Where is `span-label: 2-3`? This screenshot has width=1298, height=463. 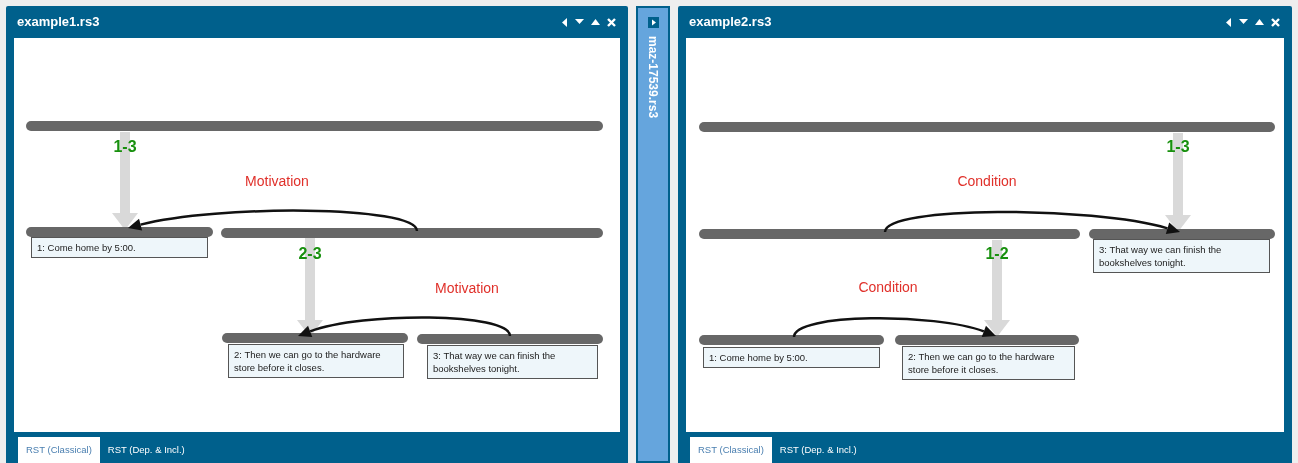 span-label: 2-3 is located at coordinates (310, 254).